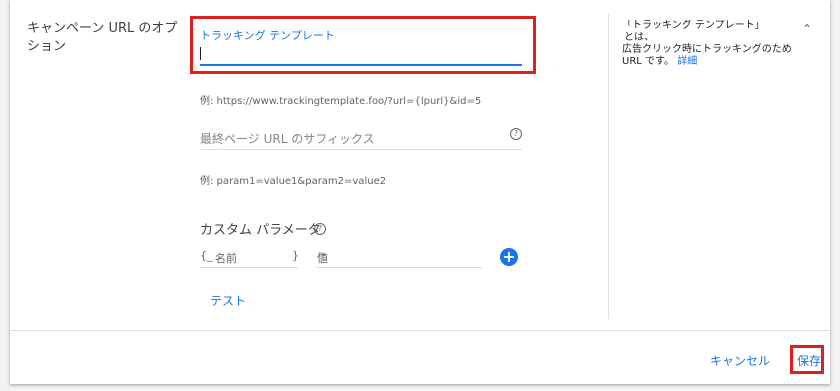 Image resolution: width=840 pixels, height=391 pixels. I want to click on tracking-template-highlight, so click(363, 45).